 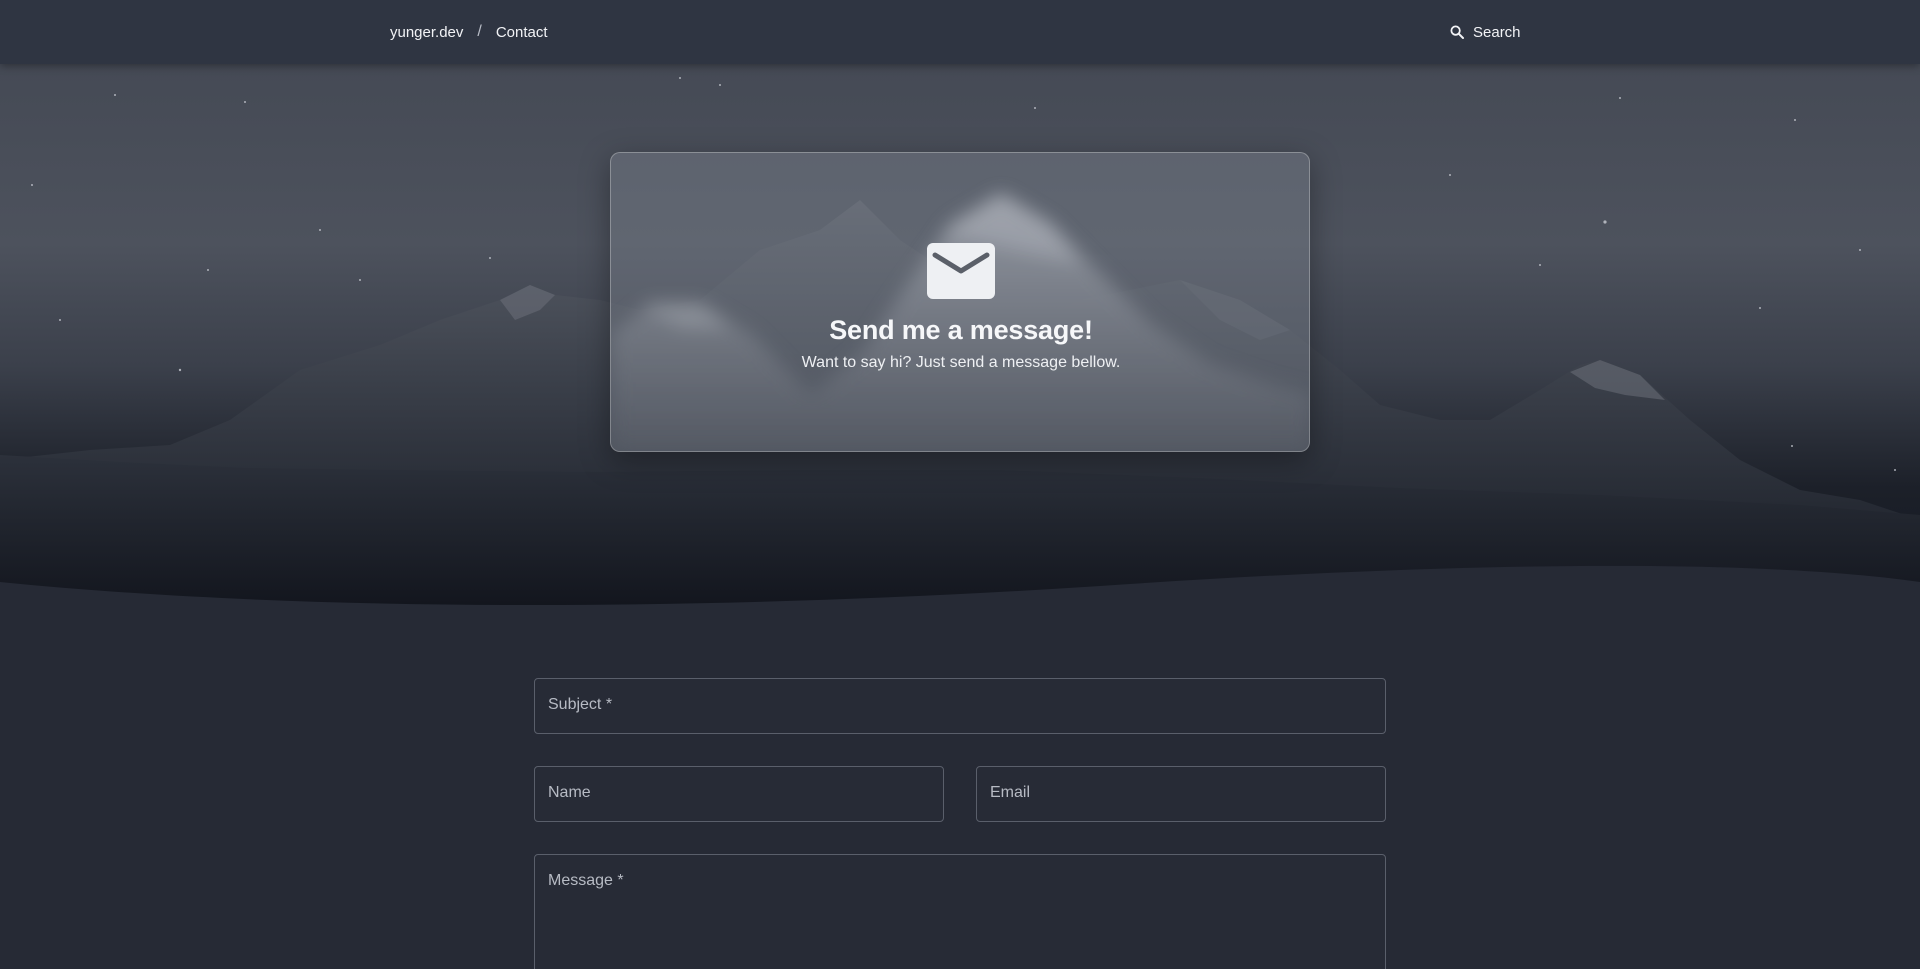 I want to click on hero-title: Send me a message!, so click(x=961, y=330).